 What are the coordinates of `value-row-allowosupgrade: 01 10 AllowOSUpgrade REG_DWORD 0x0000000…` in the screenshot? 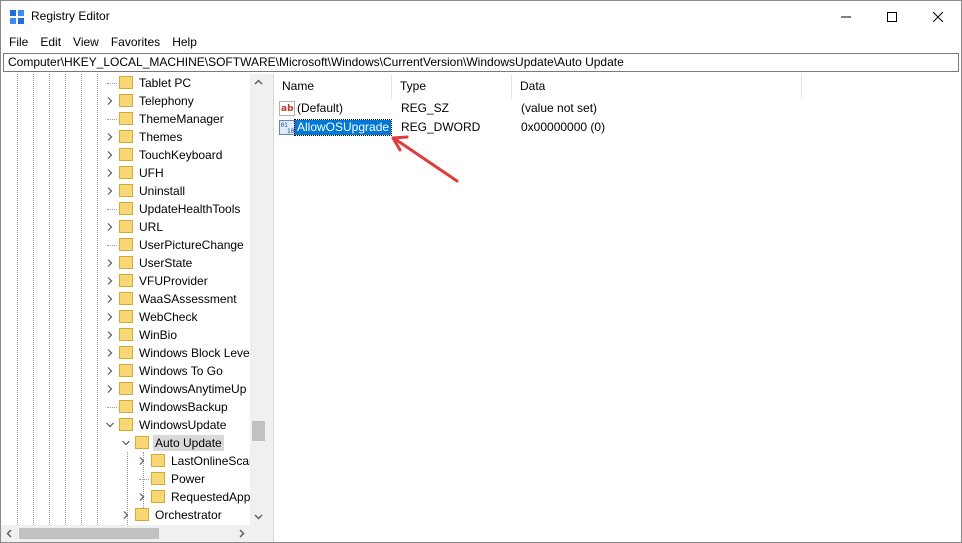 It's located at (618, 127).